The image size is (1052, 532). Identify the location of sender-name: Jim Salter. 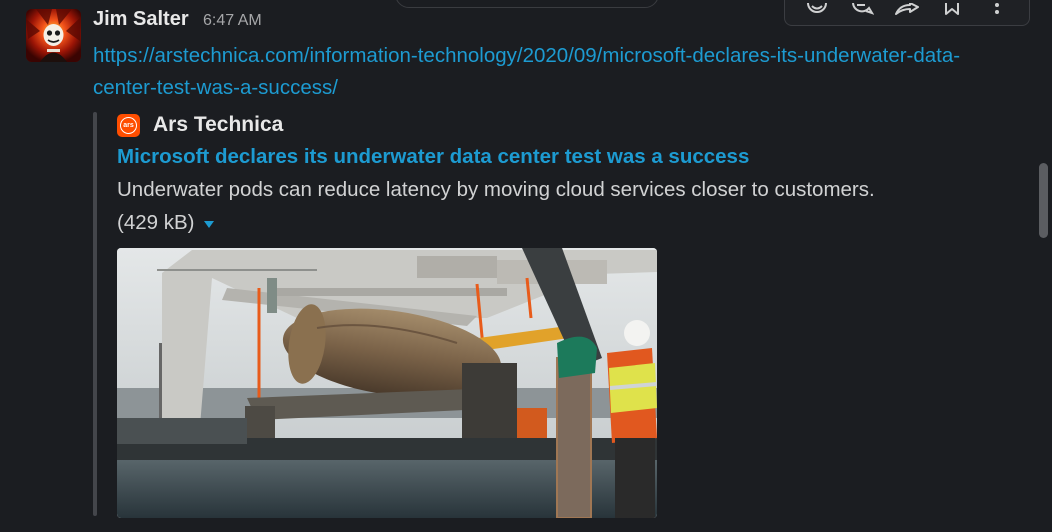
(141, 19).